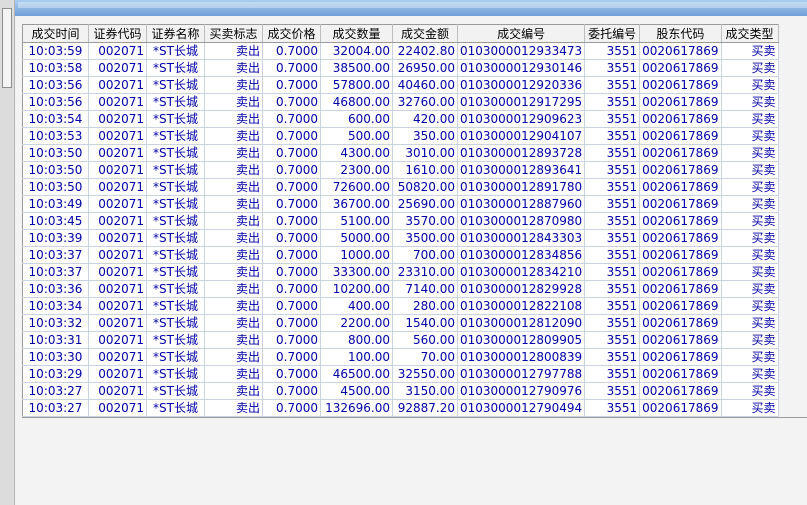 The height and width of the screenshot is (505, 807). Describe the element at coordinates (356, 33) in the screenshot. I see `col-header-trade-quantity: 成交数量` at that location.